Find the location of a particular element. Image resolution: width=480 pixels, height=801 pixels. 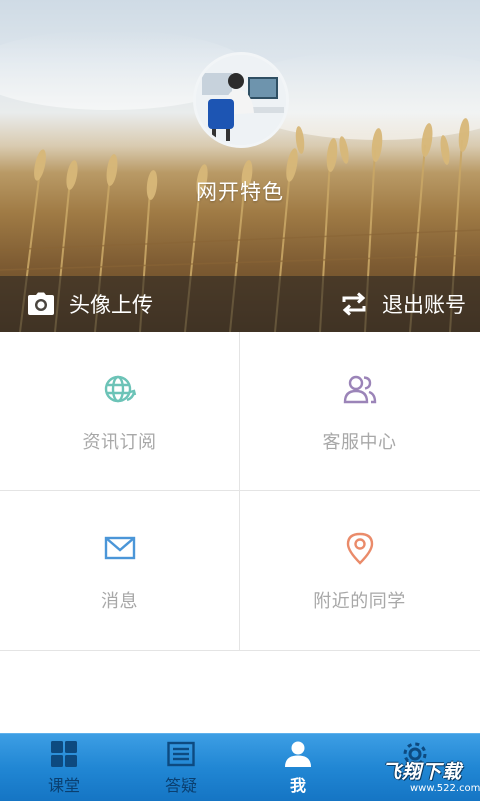

username: 网开特色 is located at coordinates (240, 192).